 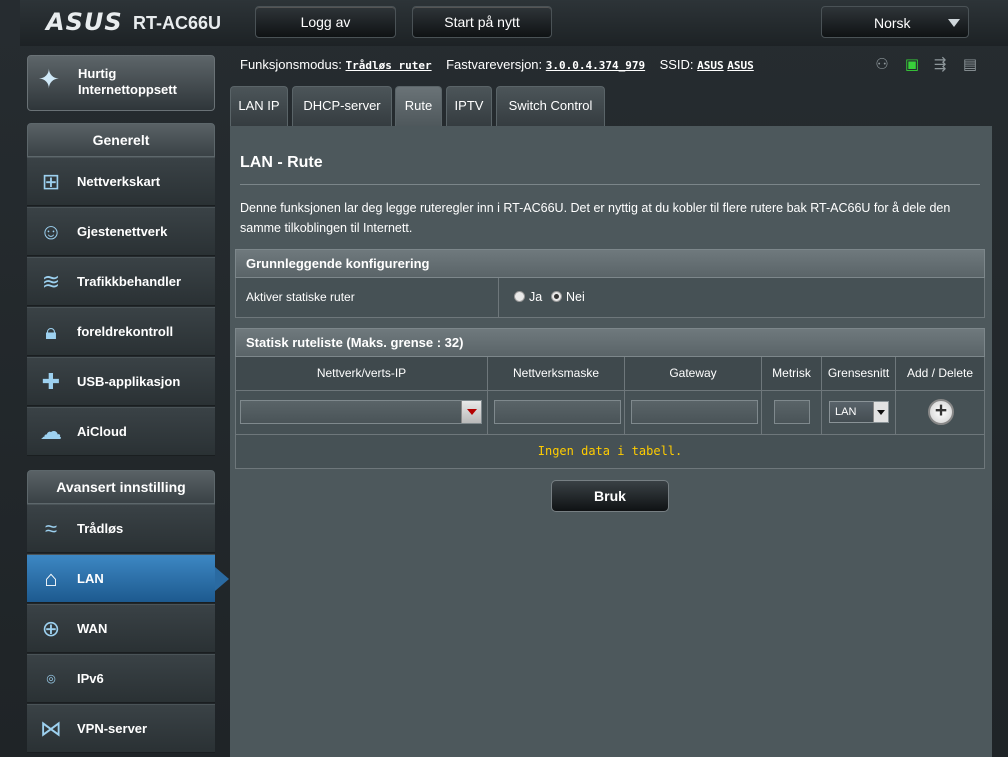 I want to click on no-data-message: Ingen data i tabell., so click(x=610, y=452).